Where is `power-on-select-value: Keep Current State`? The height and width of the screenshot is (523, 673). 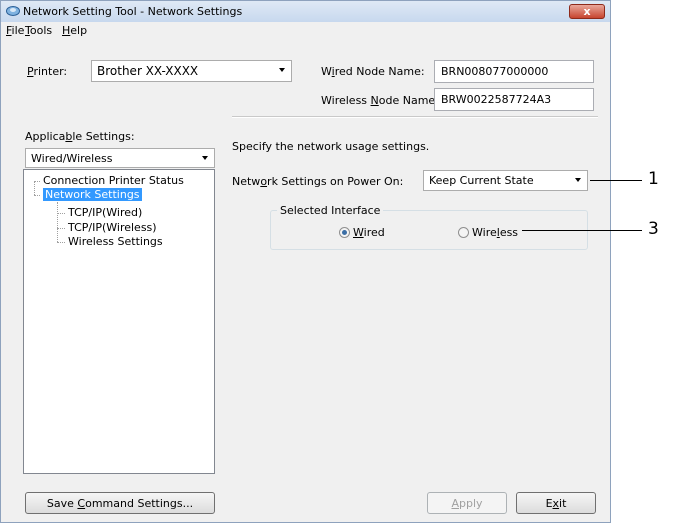 power-on-select-value: Keep Current State is located at coordinates (481, 180).